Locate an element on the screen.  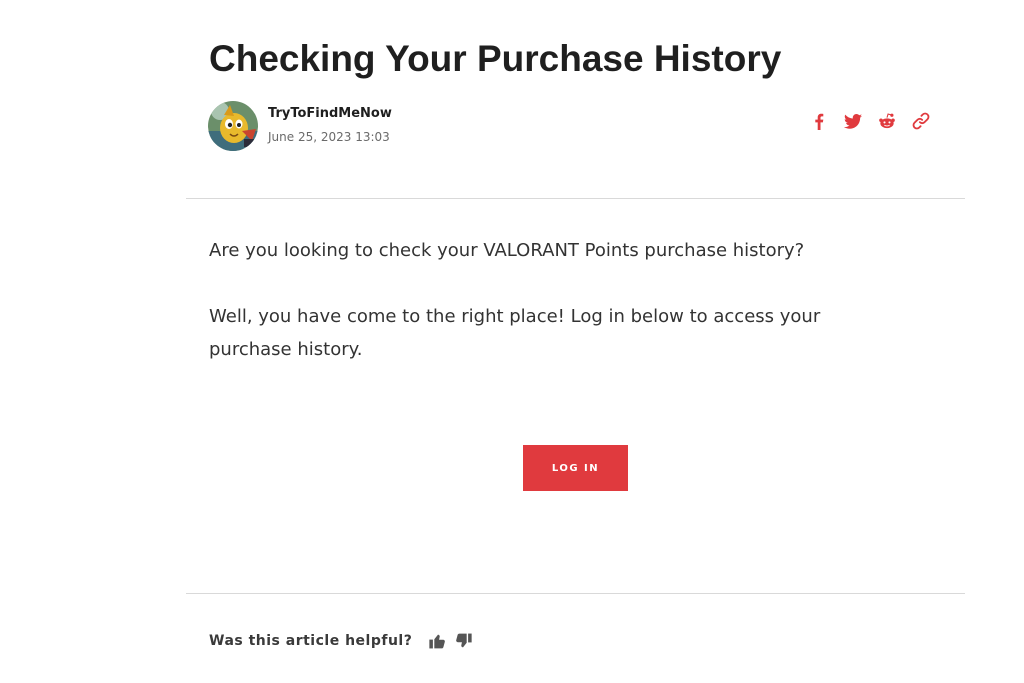
feedback-bar: Was this article helpful? is located at coordinates (343, 641).